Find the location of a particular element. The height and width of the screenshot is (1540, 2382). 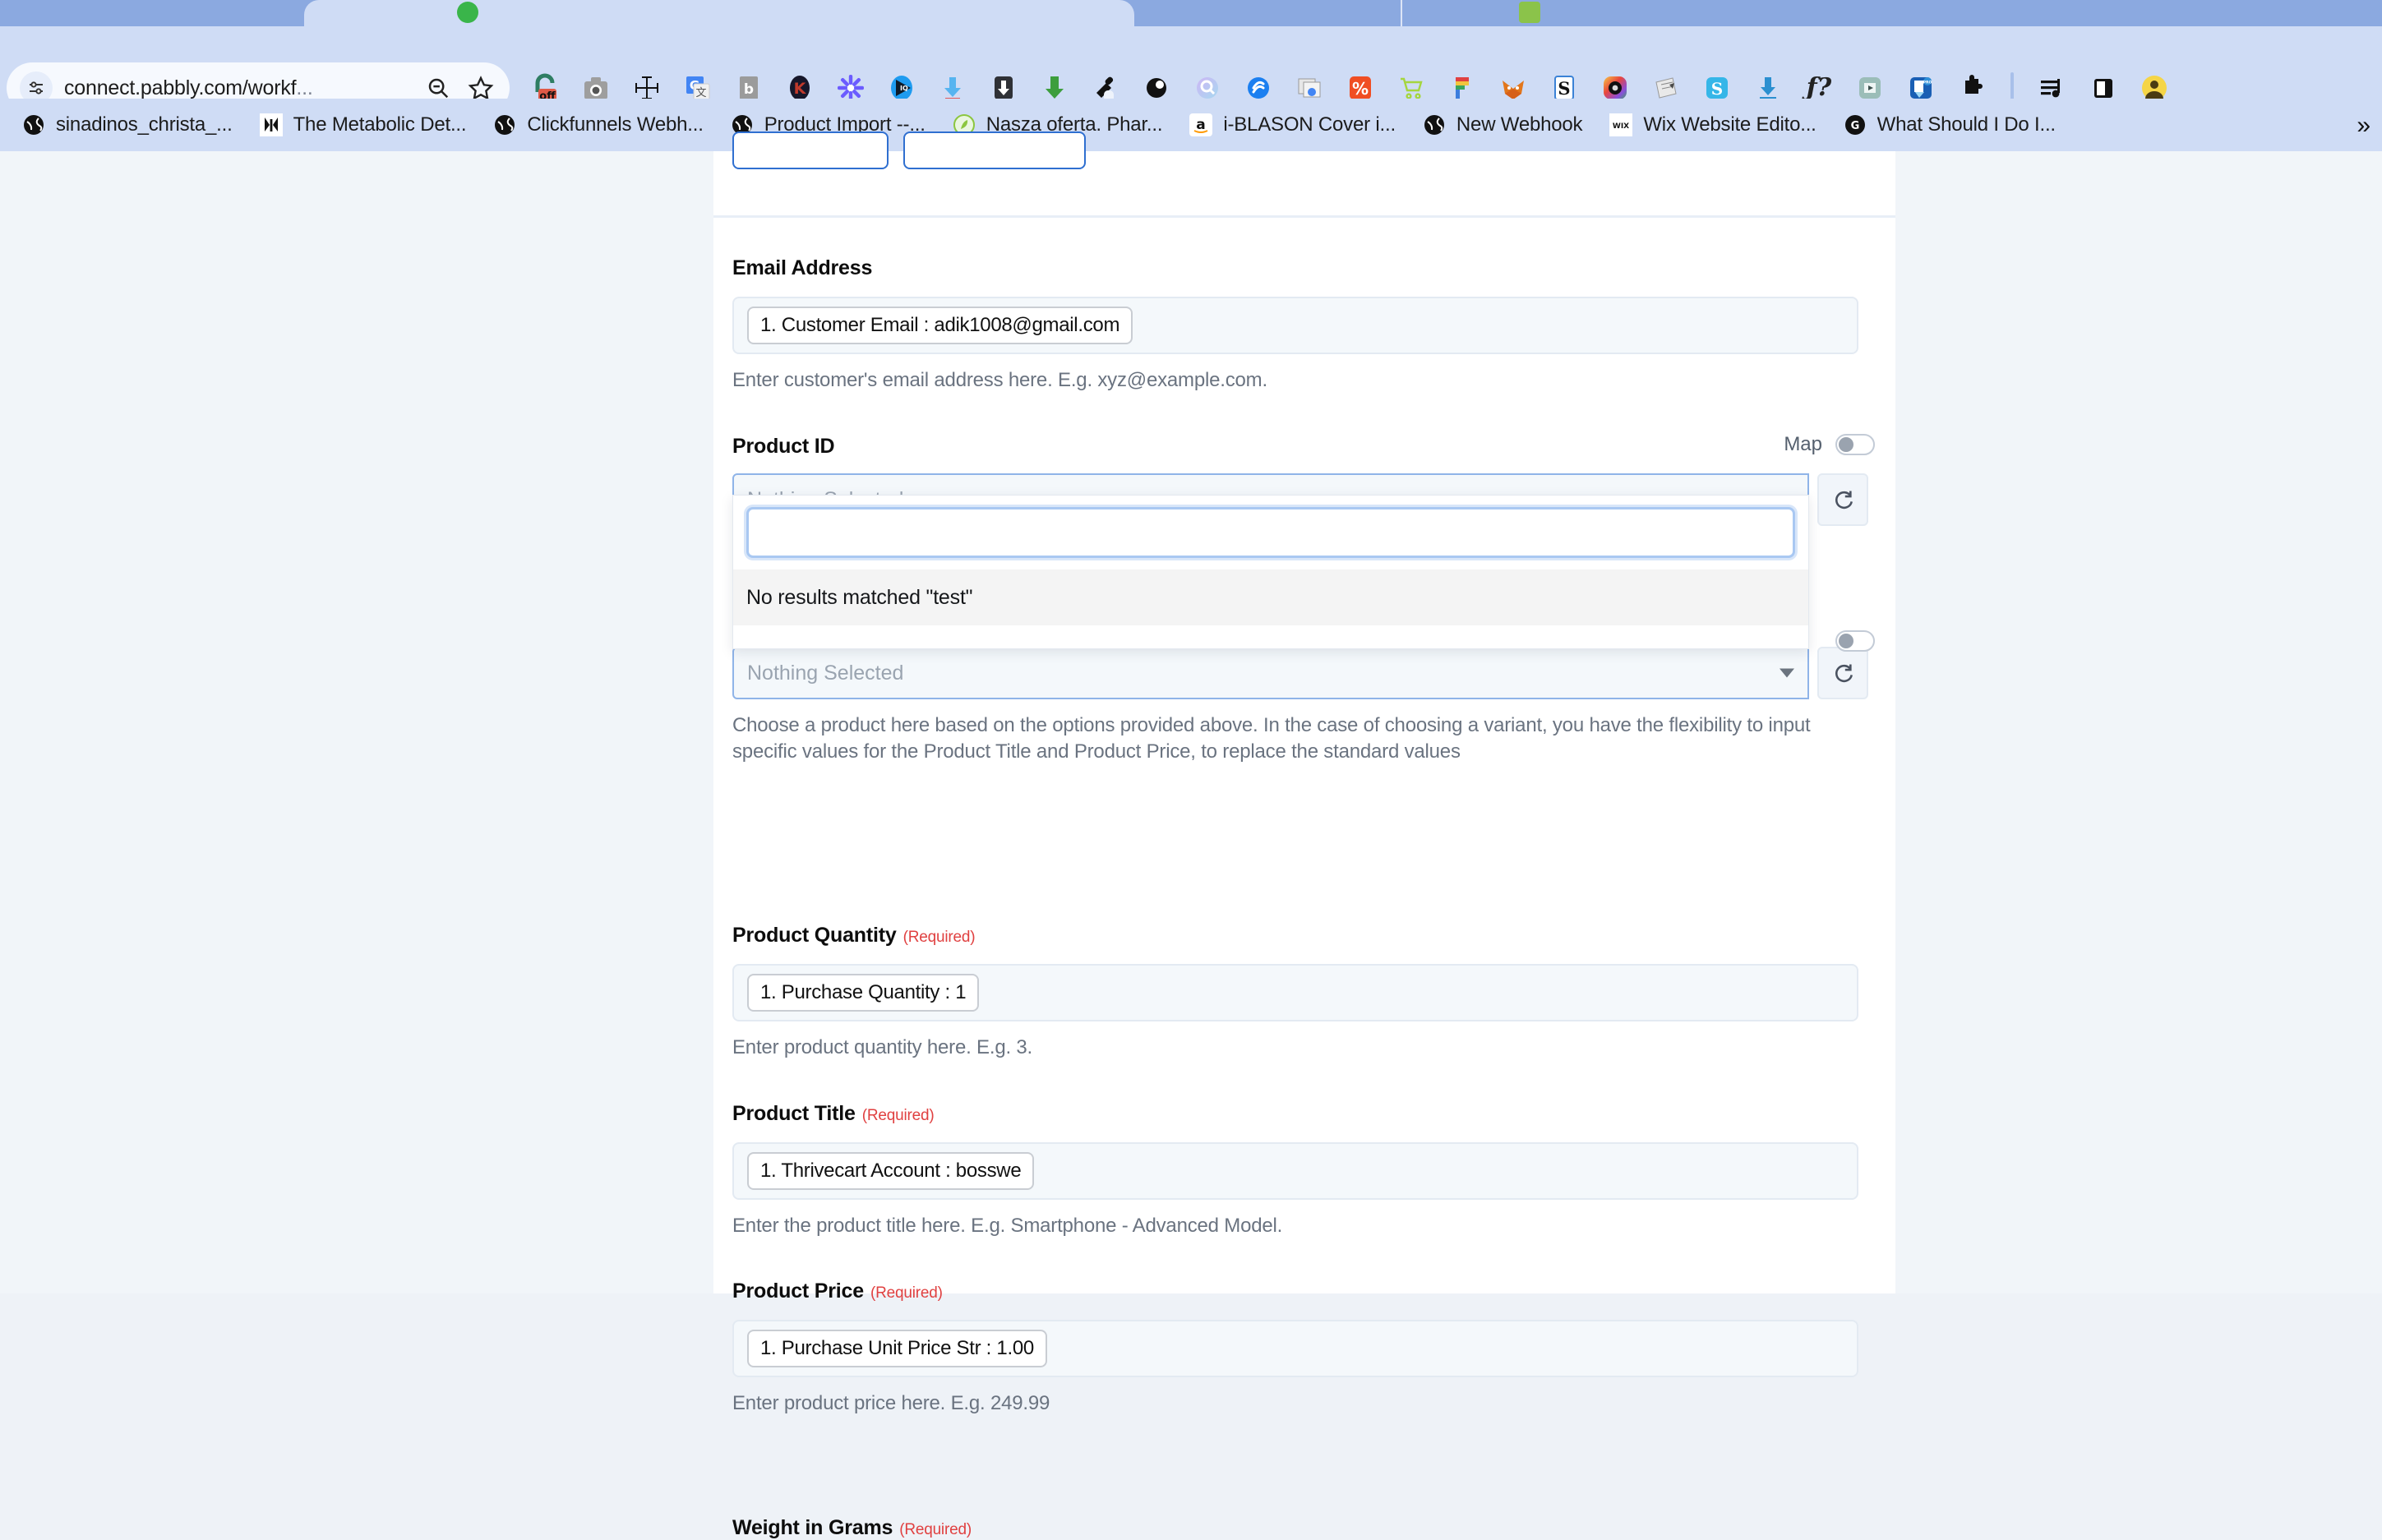

map-toggle is located at coordinates (1855, 444).